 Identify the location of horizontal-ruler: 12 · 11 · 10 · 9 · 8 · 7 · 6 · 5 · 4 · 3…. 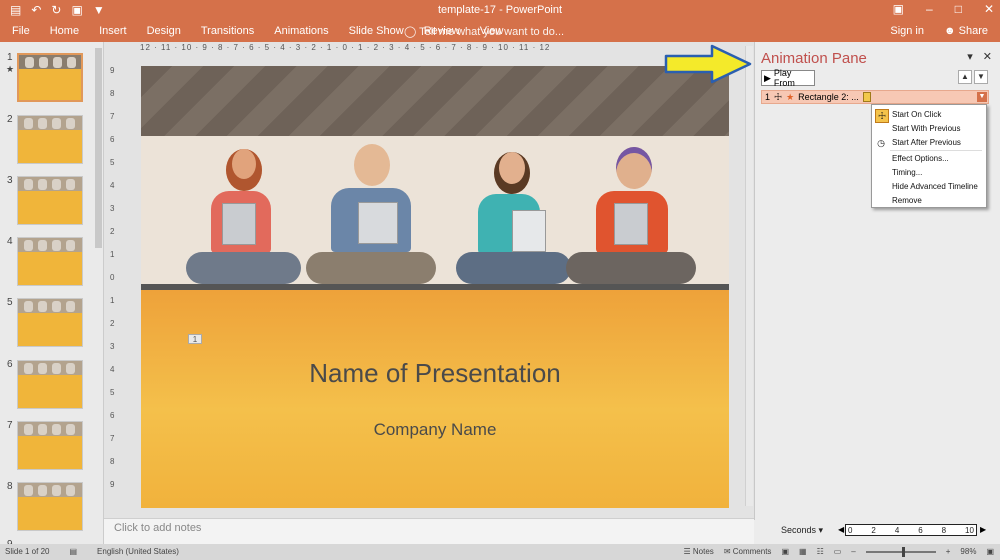
(345, 47).